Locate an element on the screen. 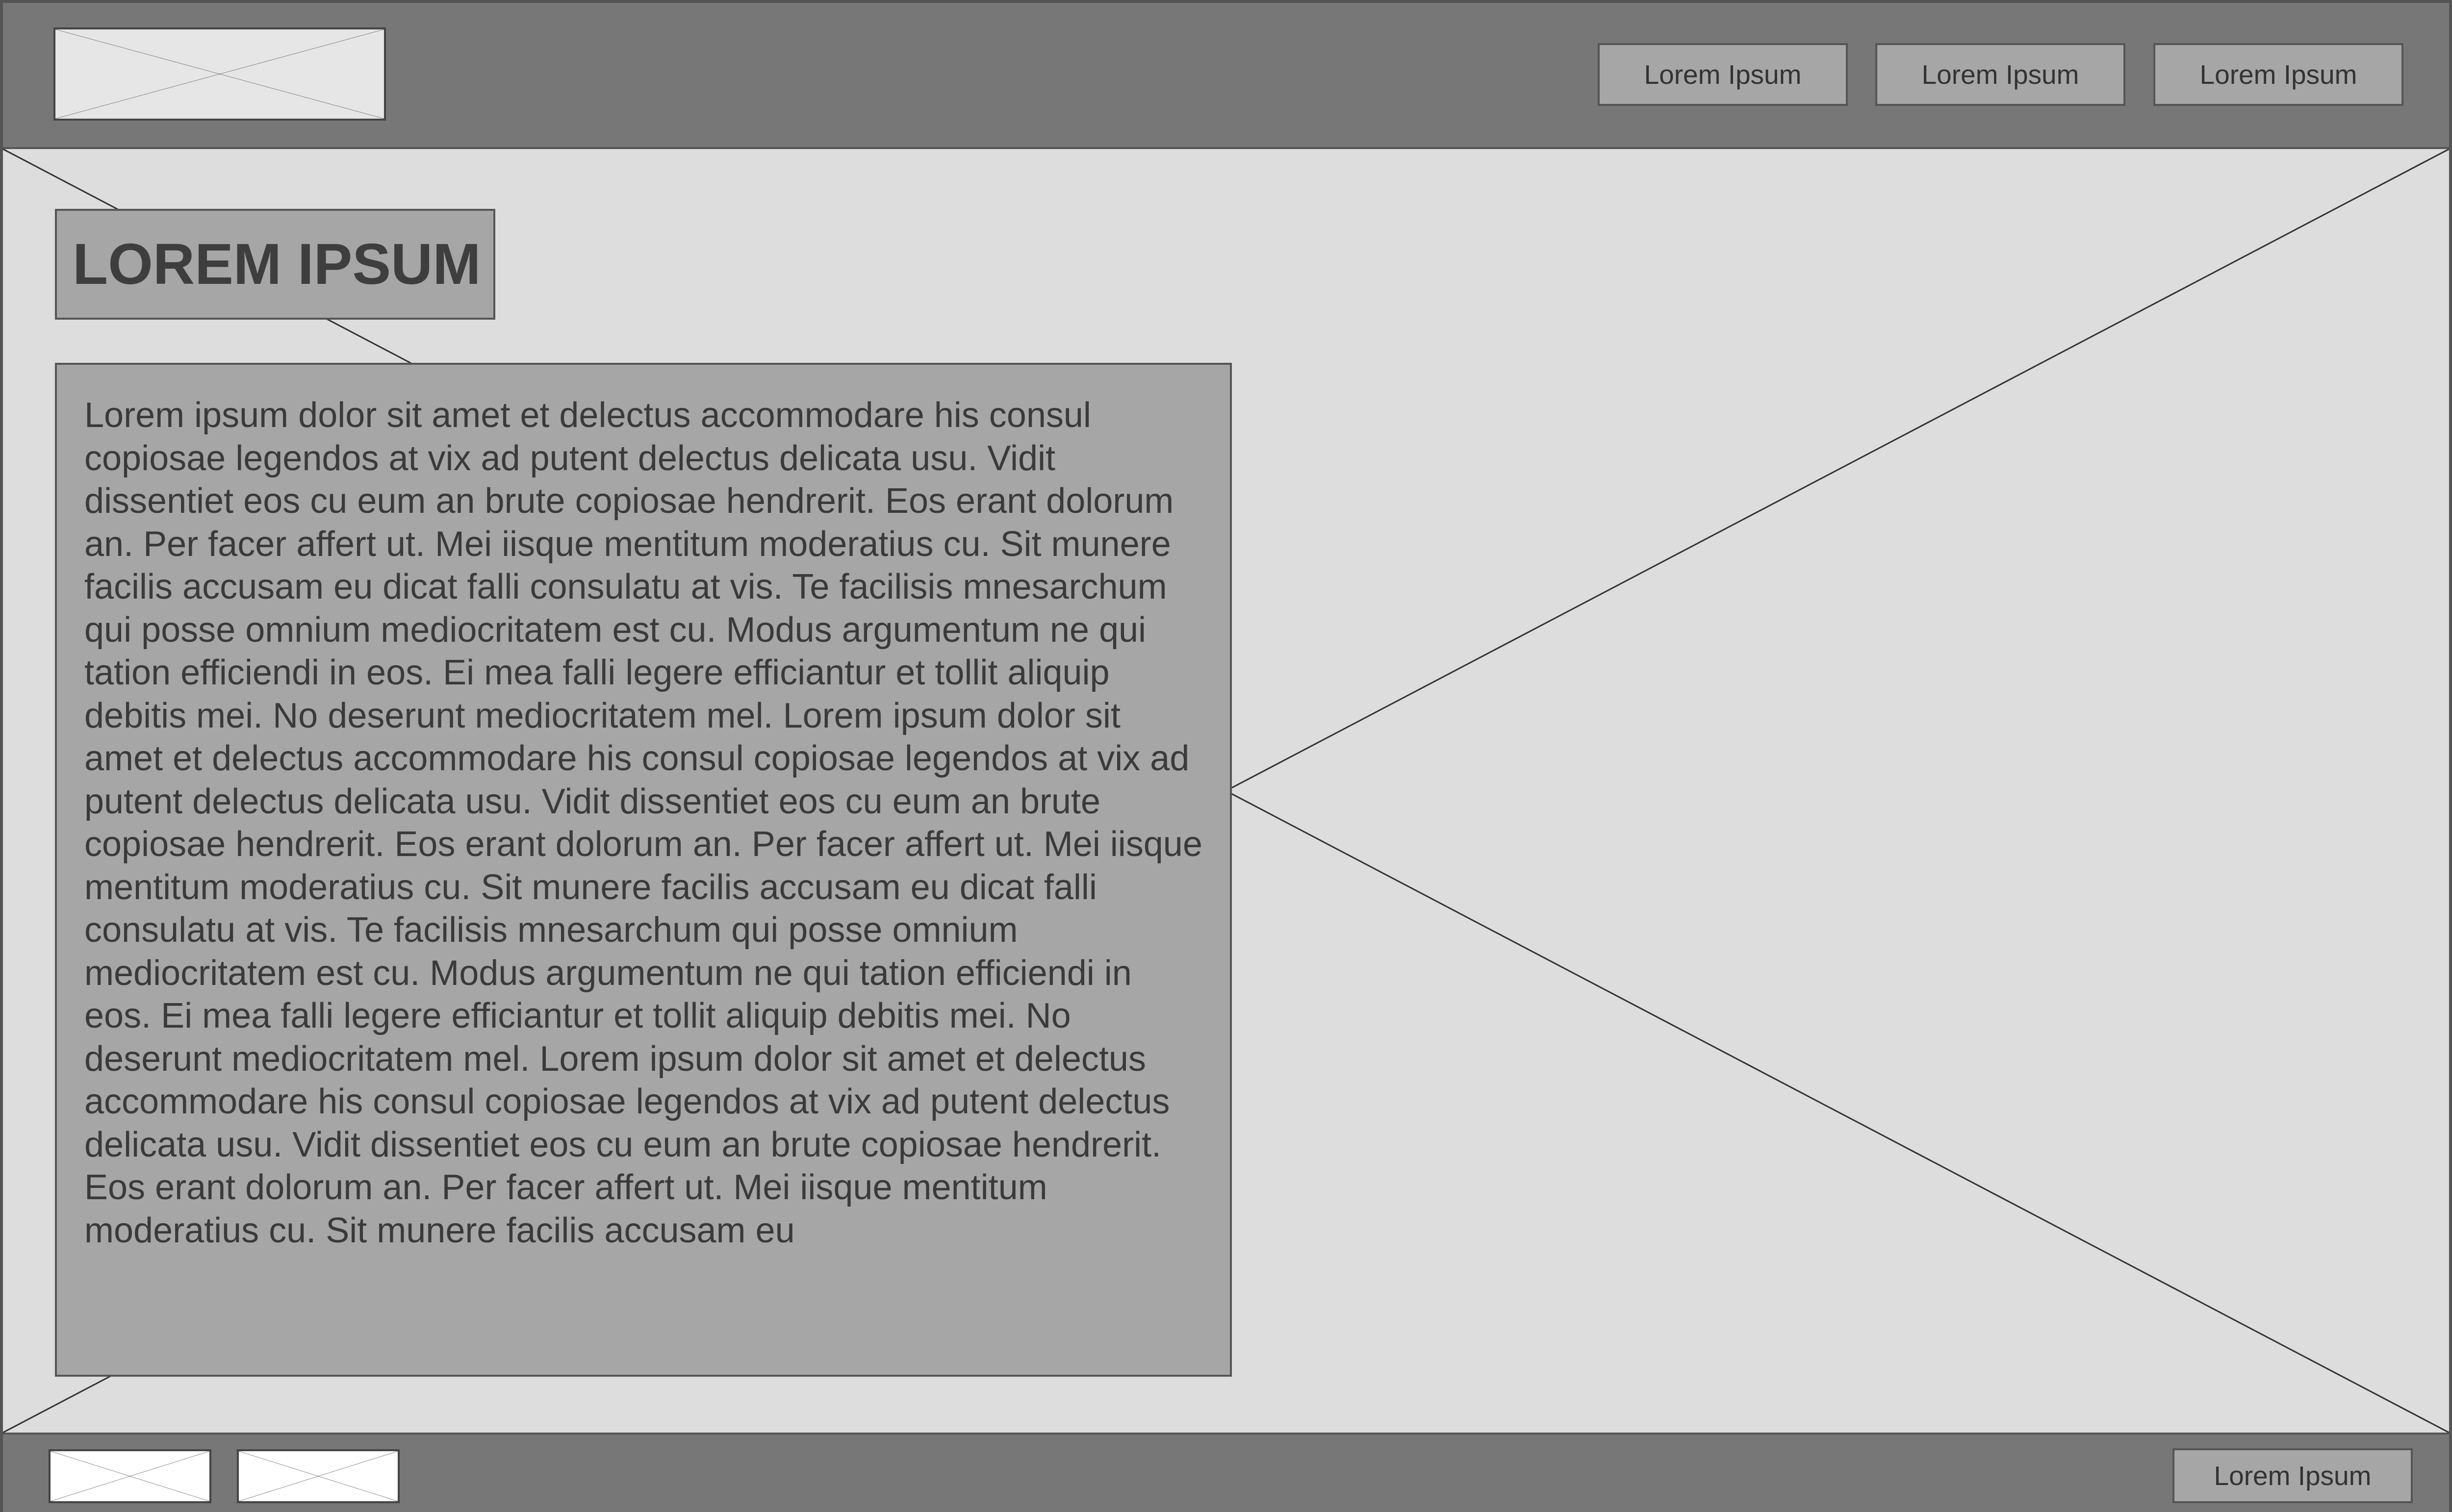  logo-placeholder is located at coordinates (219, 74).